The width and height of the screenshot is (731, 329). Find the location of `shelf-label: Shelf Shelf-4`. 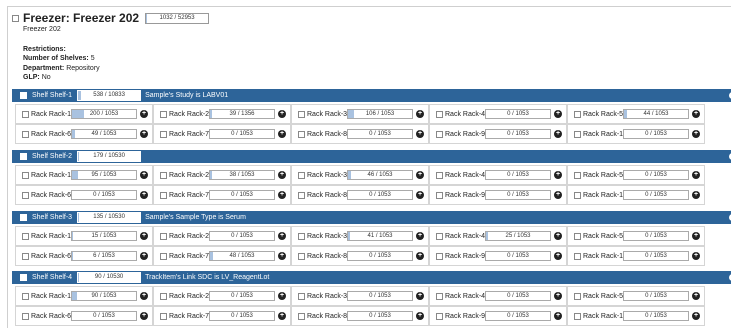

shelf-label: Shelf Shelf-4 is located at coordinates (52, 277).